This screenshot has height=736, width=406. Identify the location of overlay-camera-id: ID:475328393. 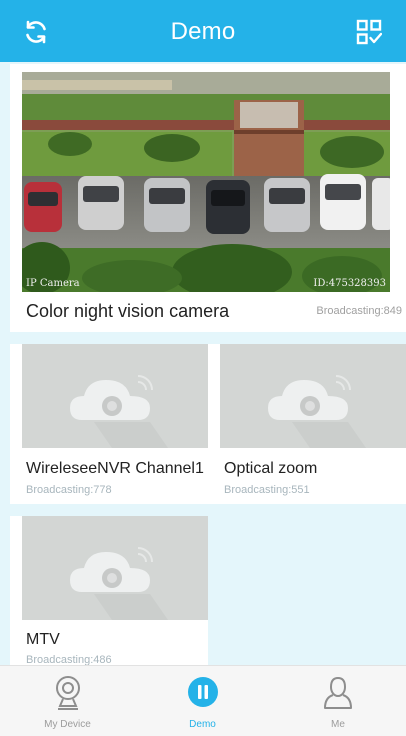
(349, 283).